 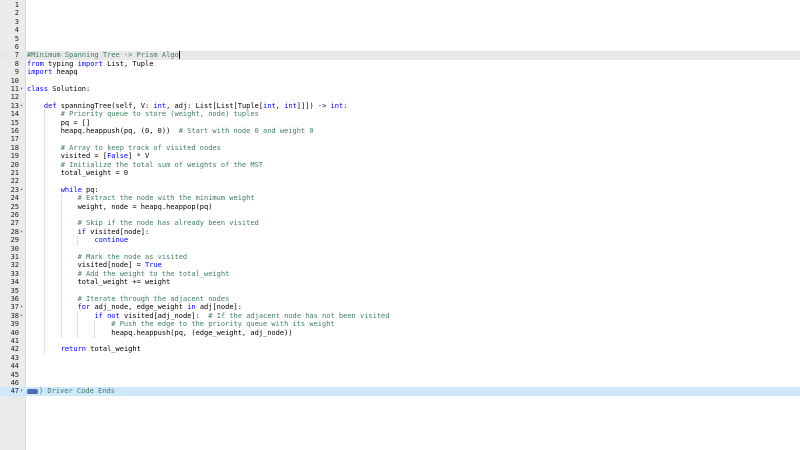 I want to click on code-text: from typing import List, Tuple, so click(x=90, y=63).